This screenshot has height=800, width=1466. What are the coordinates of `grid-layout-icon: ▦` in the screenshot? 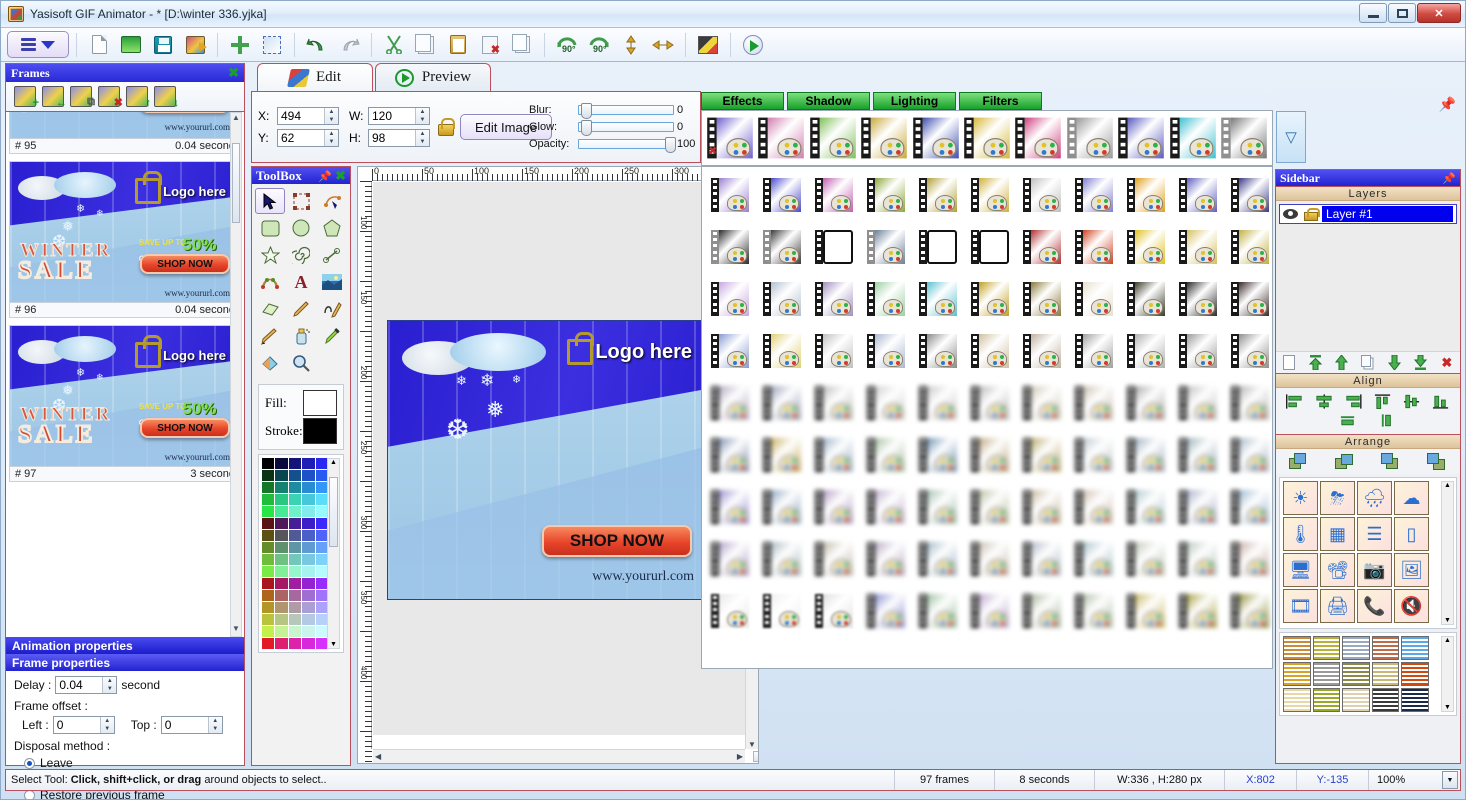 It's located at (1337, 534).